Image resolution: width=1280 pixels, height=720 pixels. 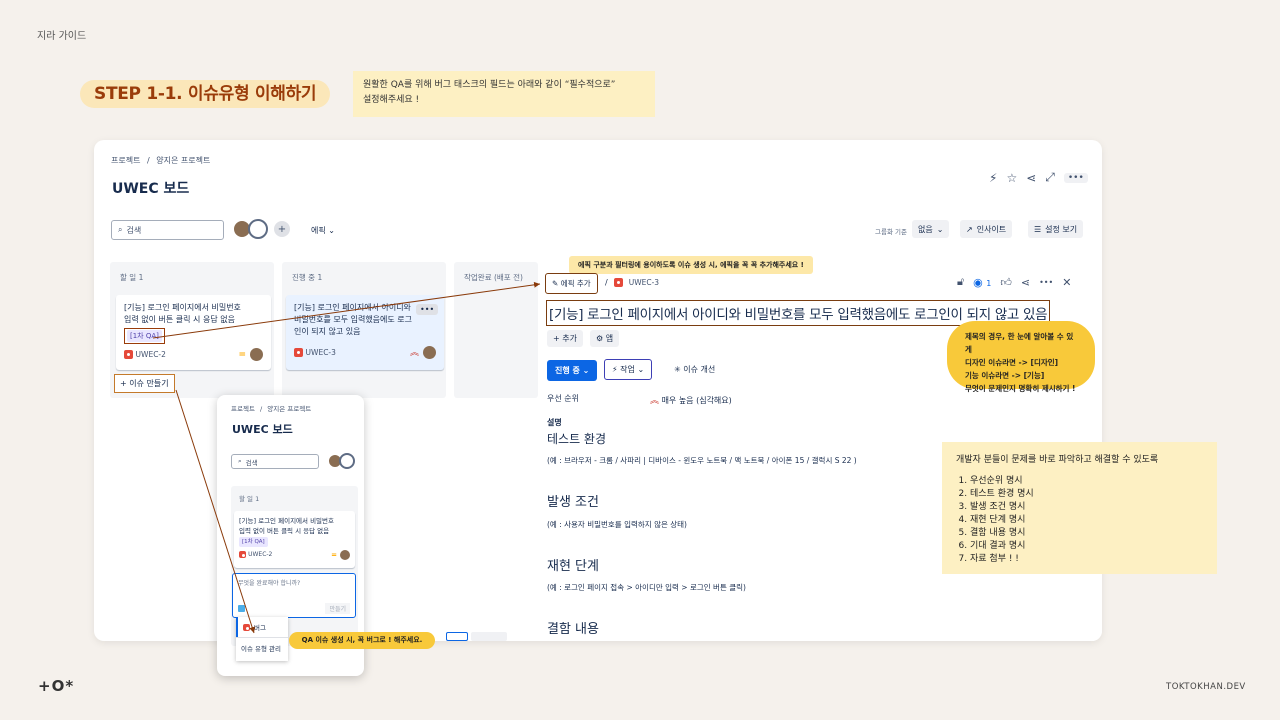 I want to click on expand-icon: ⤢, so click(x=1050, y=177).